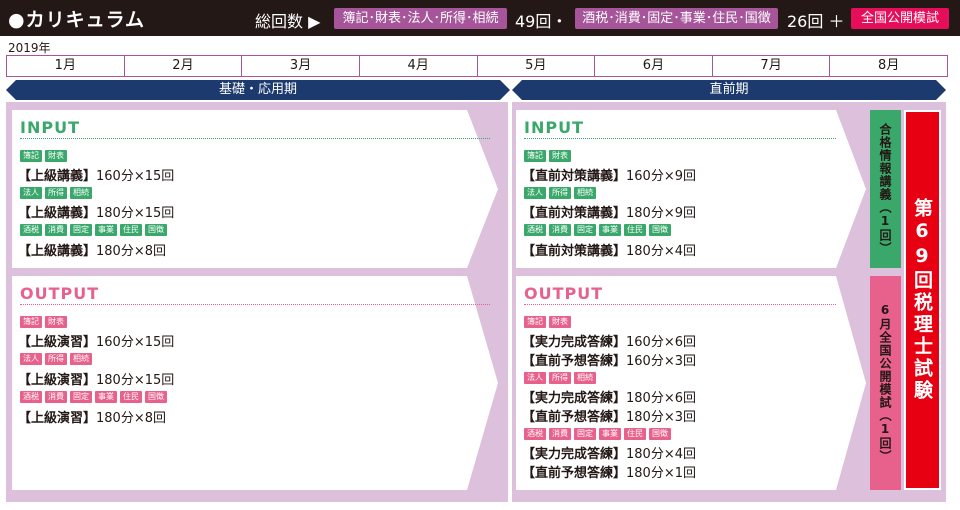 The image size is (960, 510). Describe the element at coordinates (60, 293) in the screenshot. I see `basic-output-heading: OUTPUT` at that location.